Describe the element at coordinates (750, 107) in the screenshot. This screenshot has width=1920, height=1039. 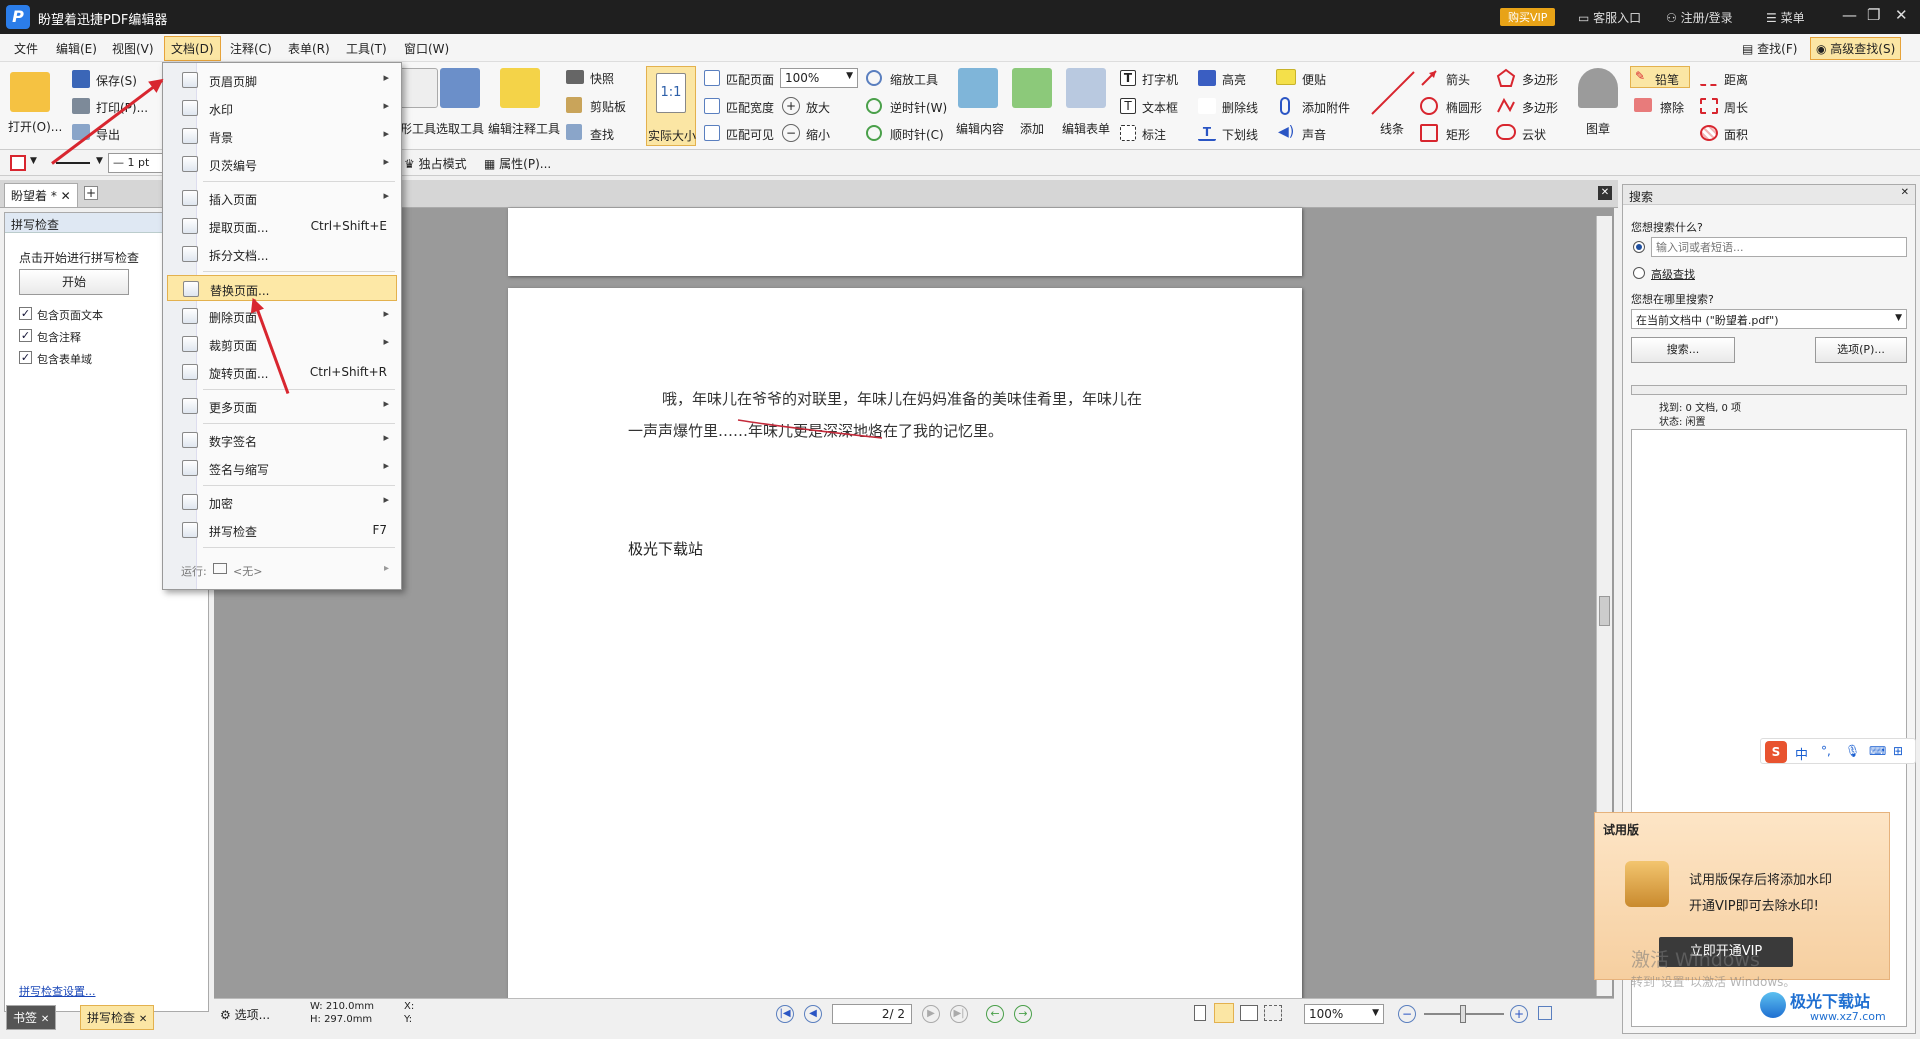
I see `fit-width-button: 匹配宽度` at that location.